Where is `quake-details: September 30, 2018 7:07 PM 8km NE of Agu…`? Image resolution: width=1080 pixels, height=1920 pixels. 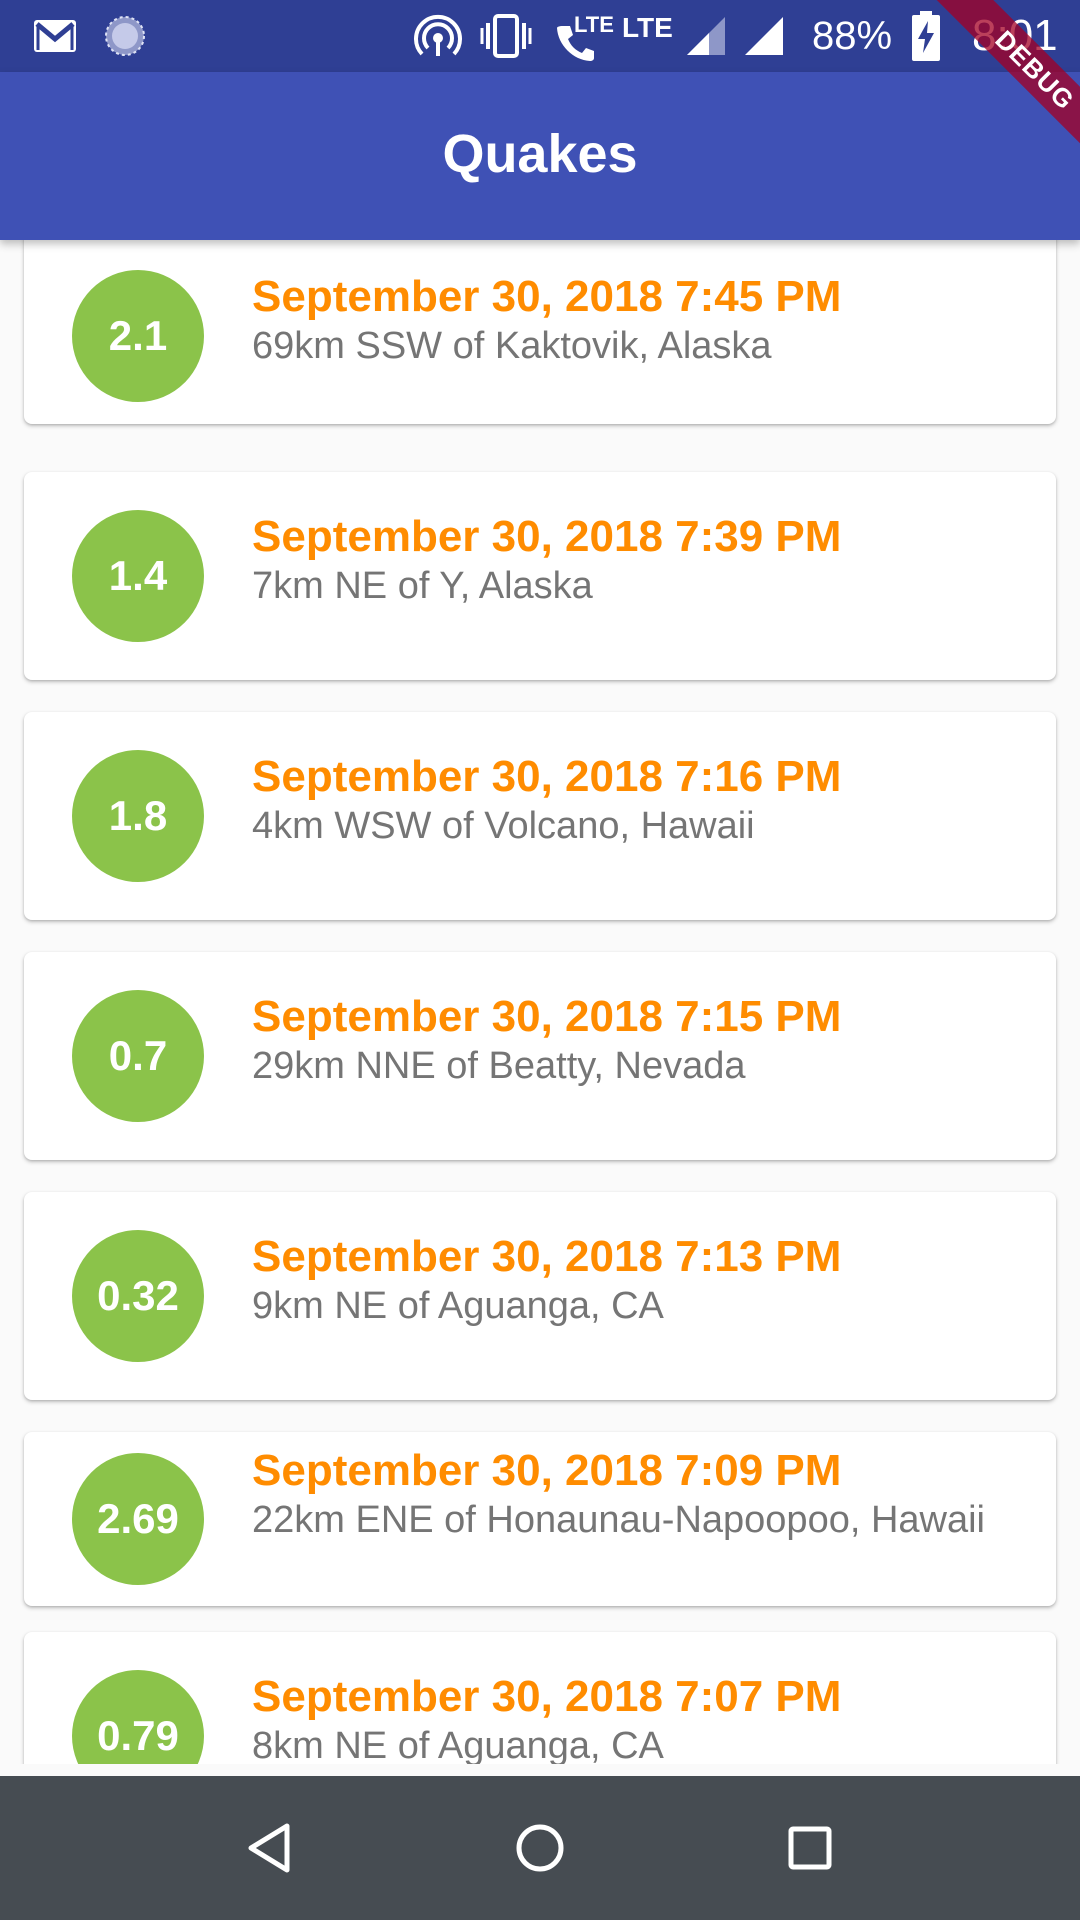
quake-details: September 30, 2018 7:07 PM 8km NE of Agu… is located at coordinates (642, 1718).